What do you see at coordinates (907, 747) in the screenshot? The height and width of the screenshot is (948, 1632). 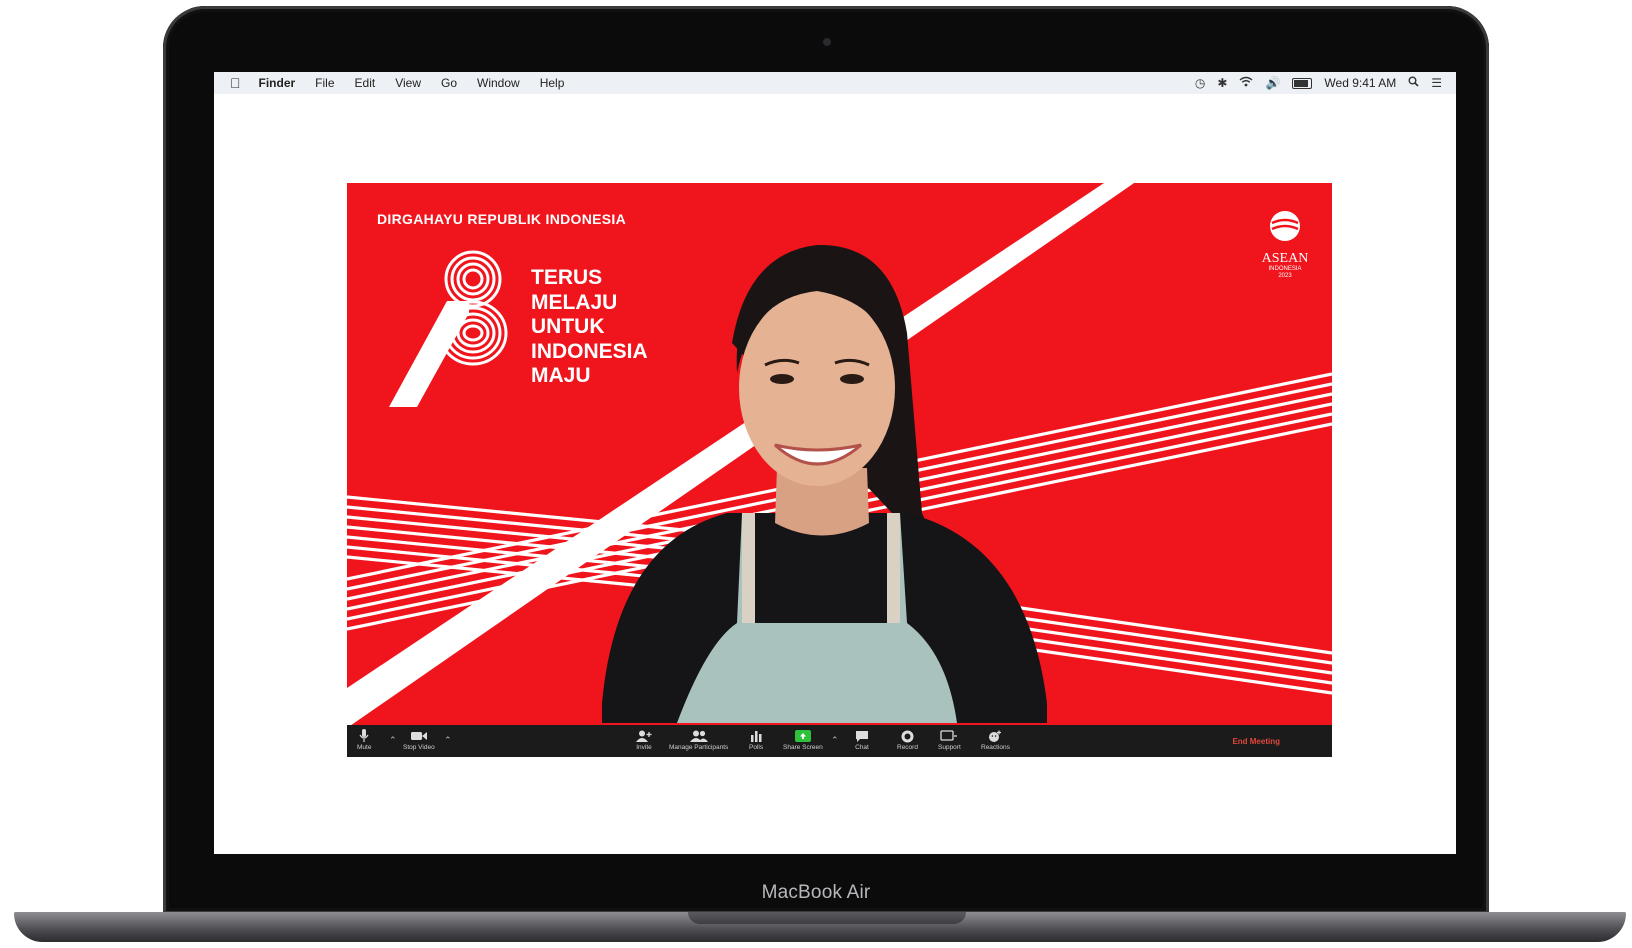 I see `record-label: Record` at bounding box center [907, 747].